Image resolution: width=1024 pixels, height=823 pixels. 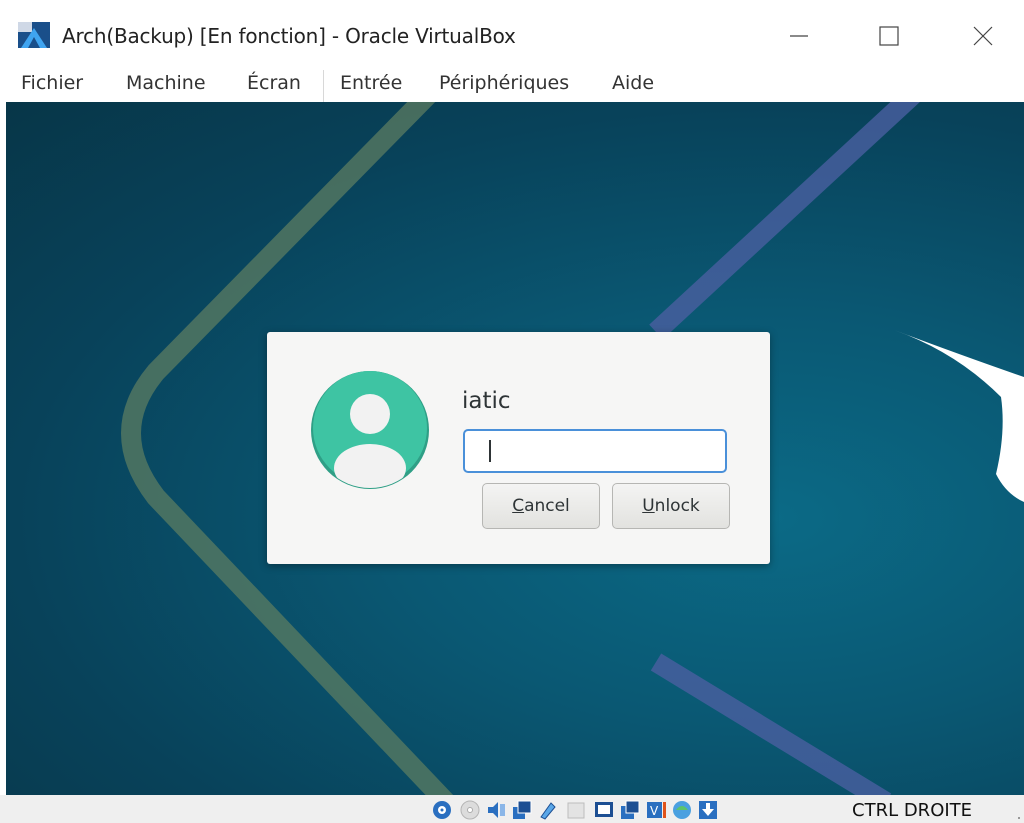 I want to click on close-icon, so click(x=983, y=36).